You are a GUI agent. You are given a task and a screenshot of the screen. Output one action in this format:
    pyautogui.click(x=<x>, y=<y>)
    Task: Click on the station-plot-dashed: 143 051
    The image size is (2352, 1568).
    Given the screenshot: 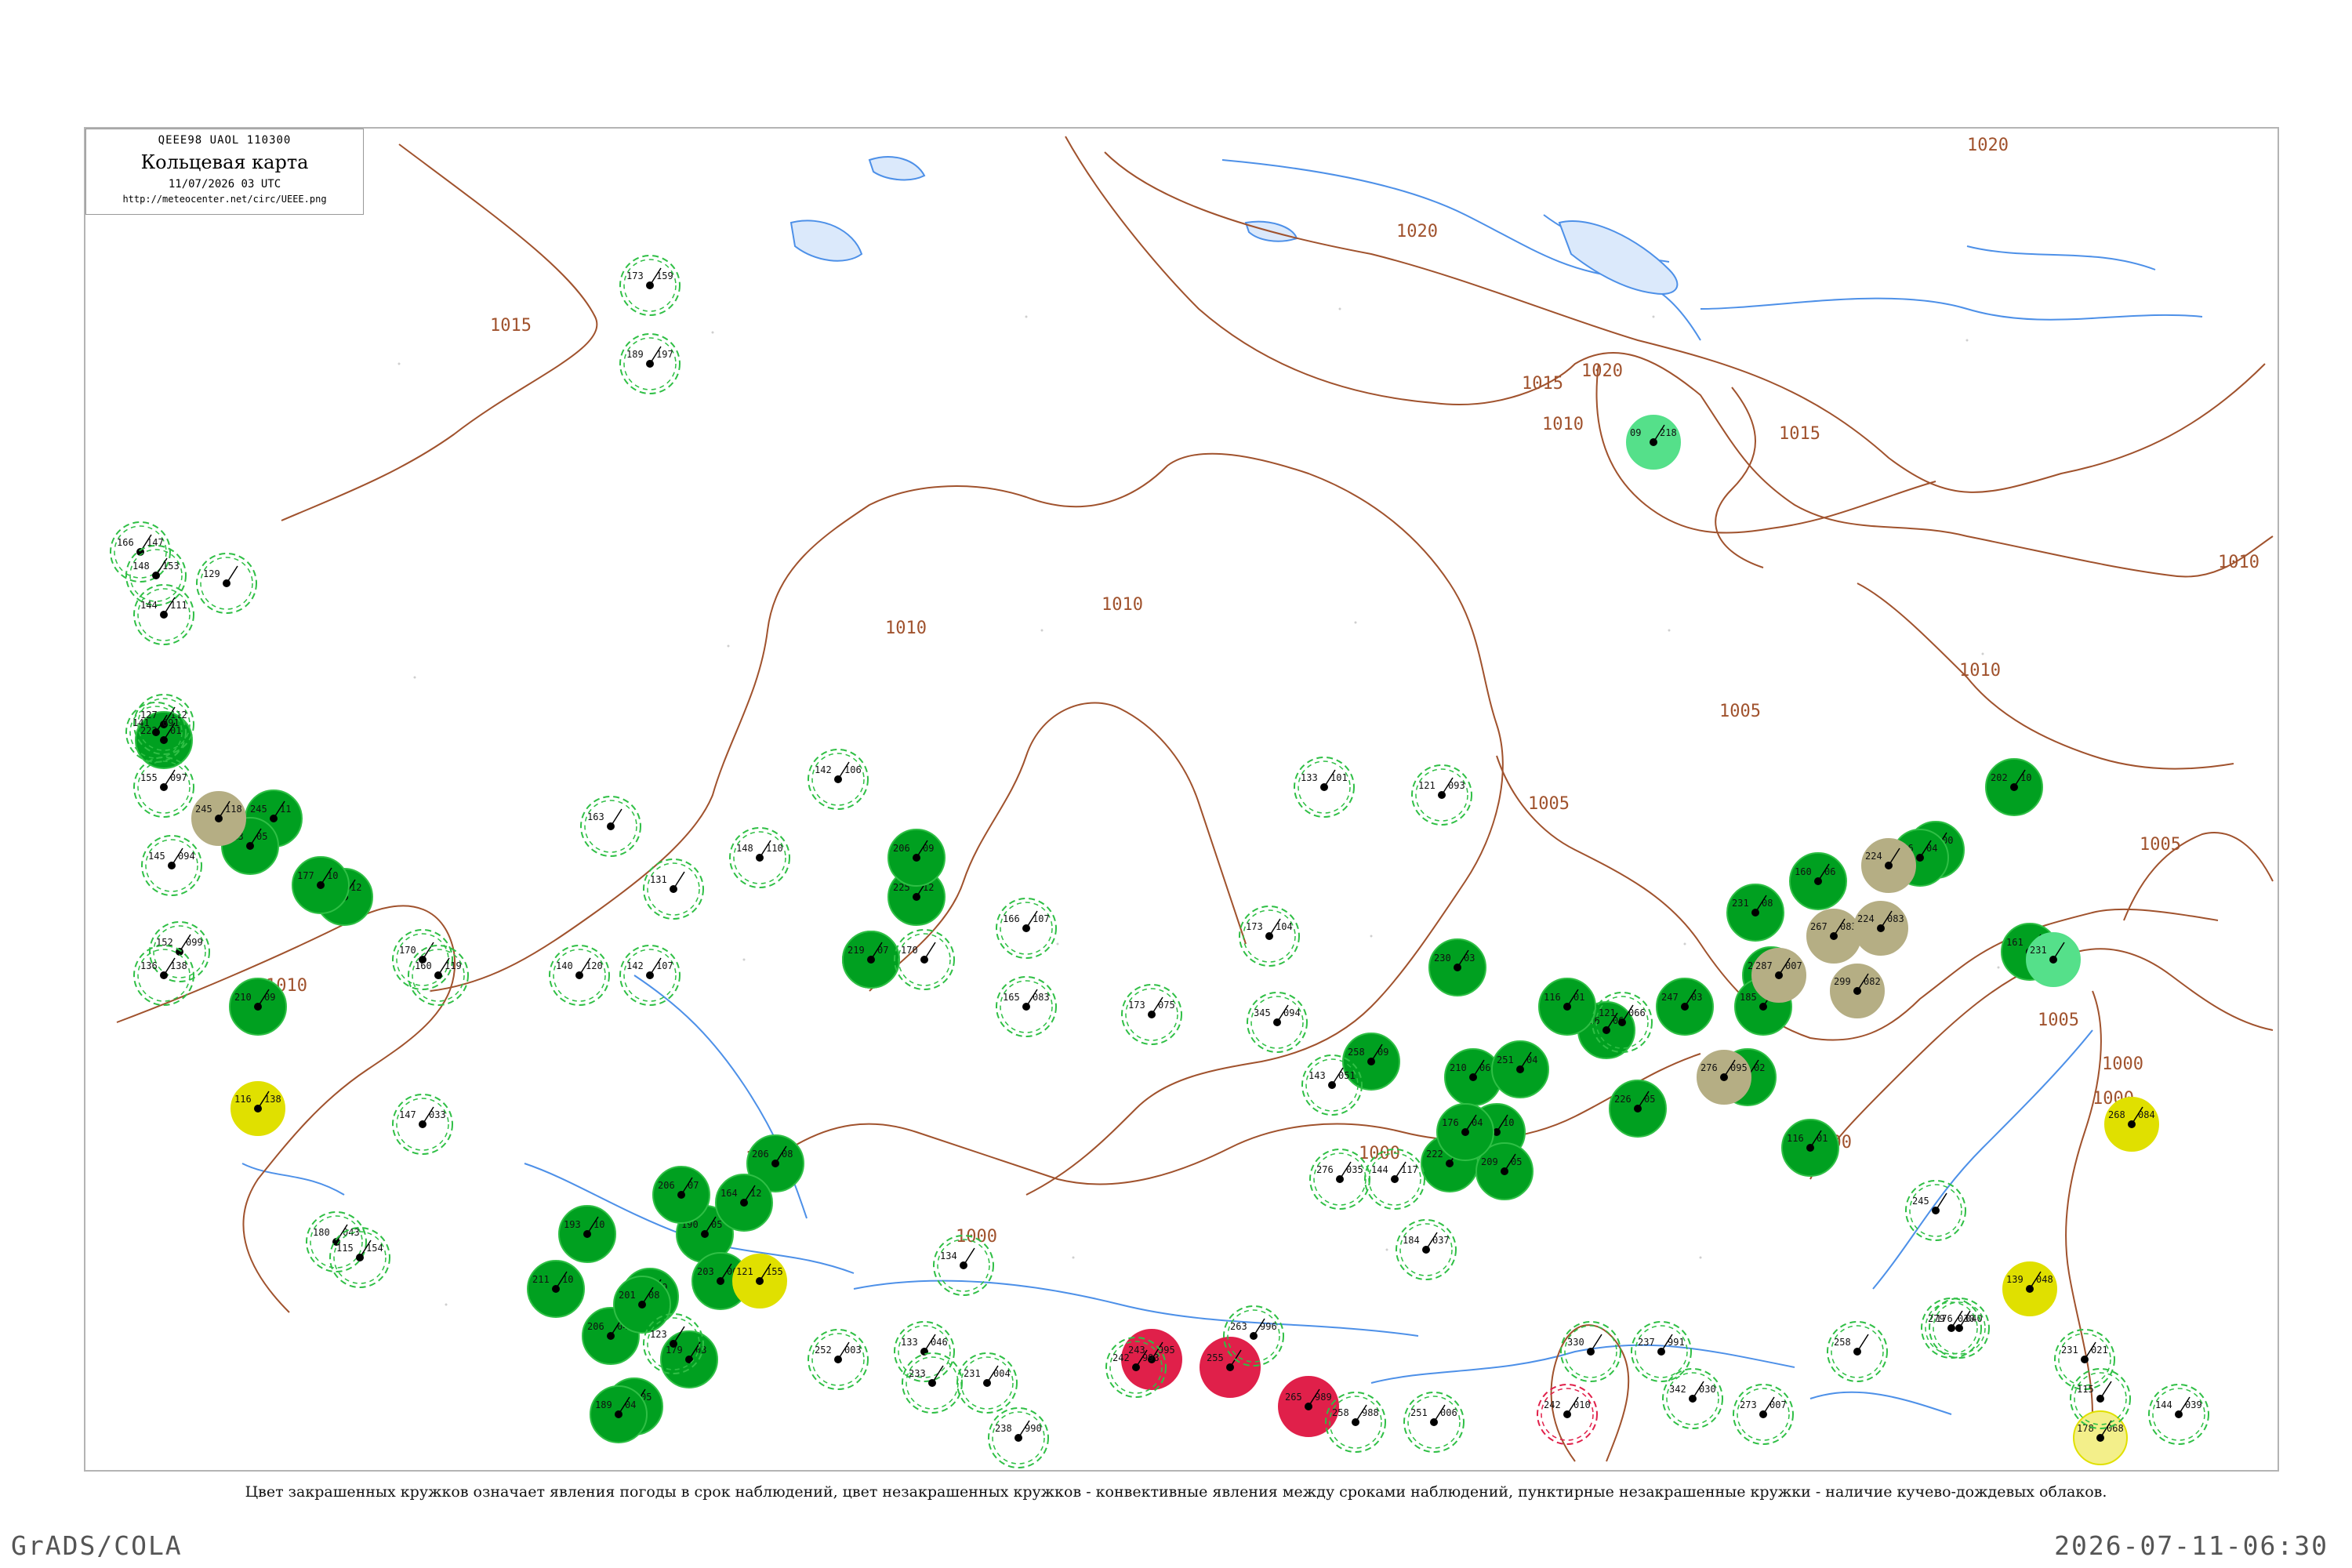 What is the action you would take?
    pyautogui.click(x=1332, y=1085)
    